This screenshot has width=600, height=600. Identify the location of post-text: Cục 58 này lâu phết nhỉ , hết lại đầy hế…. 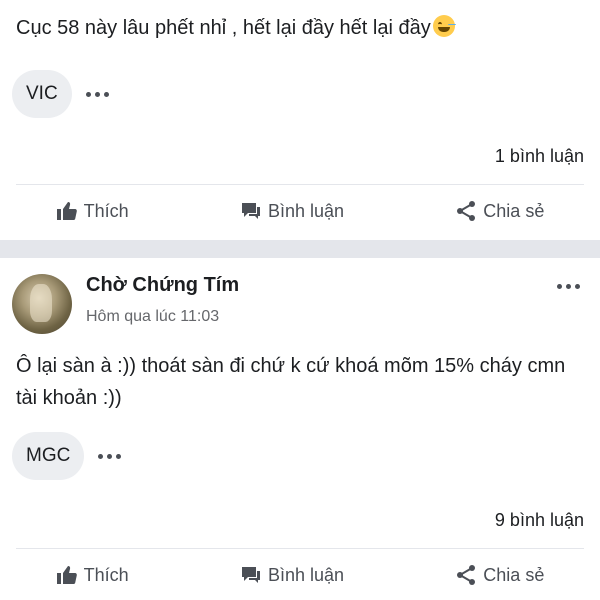
(235, 28).